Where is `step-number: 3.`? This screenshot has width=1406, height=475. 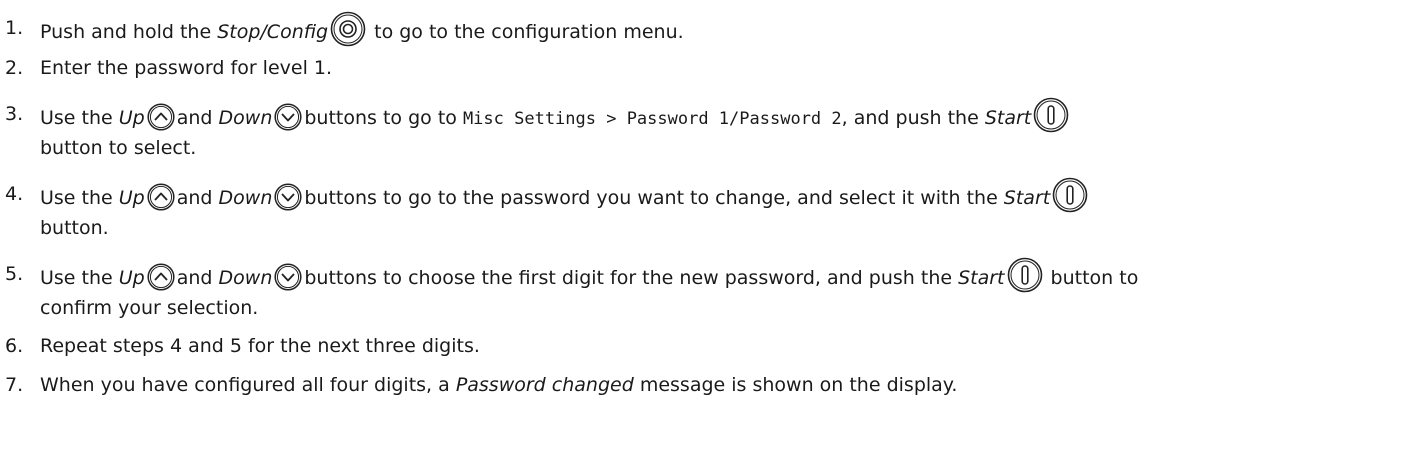 step-number: 3. is located at coordinates (14, 114).